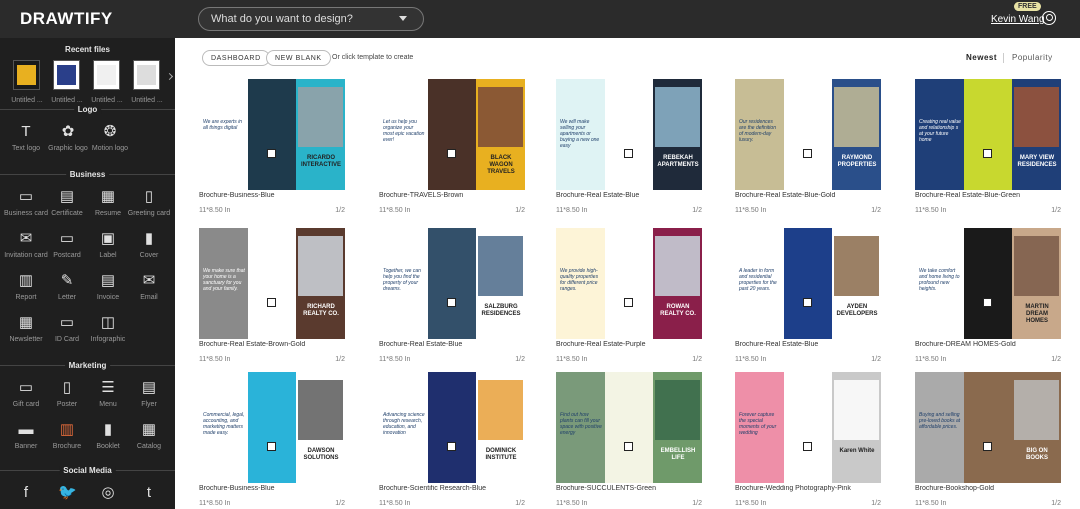  What do you see at coordinates (149, 393) in the screenshot?
I see `sidebar-item-flyer: ▤ Flyer` at bounding box center [149, 393].